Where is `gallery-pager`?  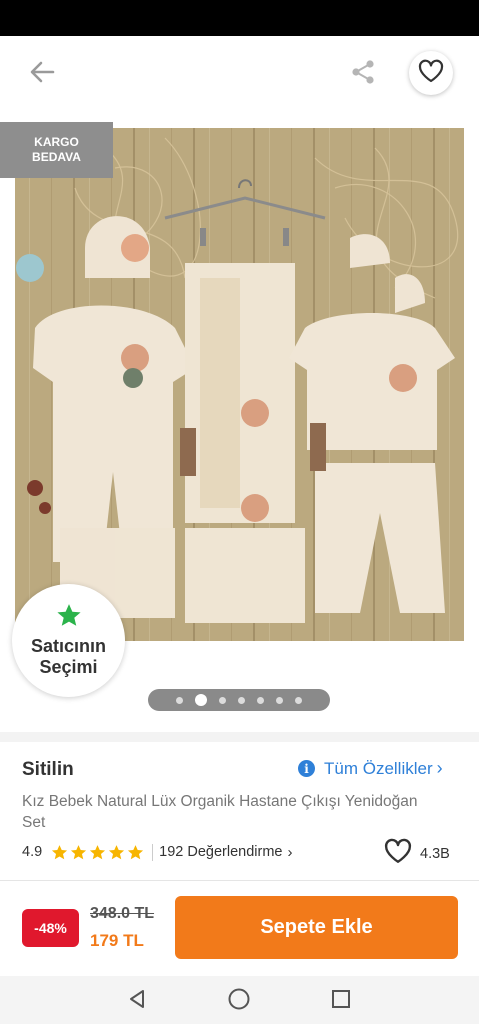 gallery-pager is located at coordinates (239, 700).